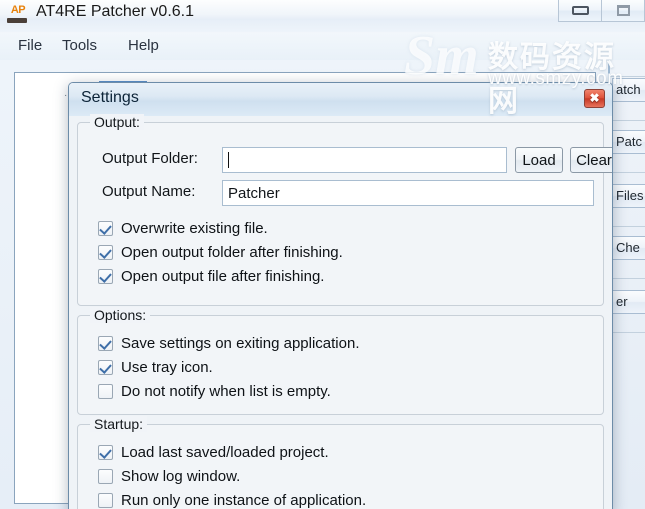 The height and width of the screenshot is (509, 645). I want to click on checkbox-label: Open output folder after finishing., so click(232, 252).